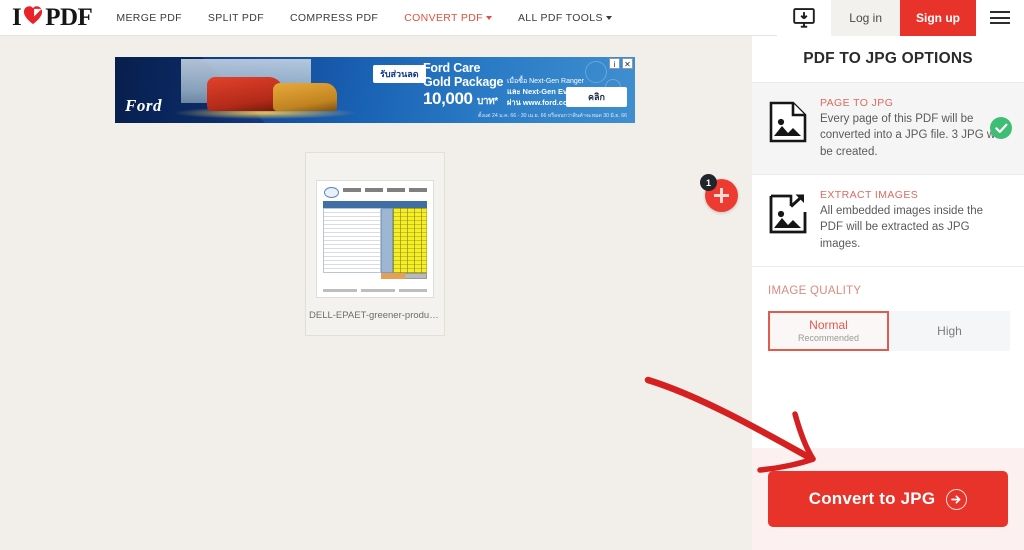 Image resolution: width=1024 pixels, height=550 pixels. I want to click on ad-vehicle-red, so click(245, 94).